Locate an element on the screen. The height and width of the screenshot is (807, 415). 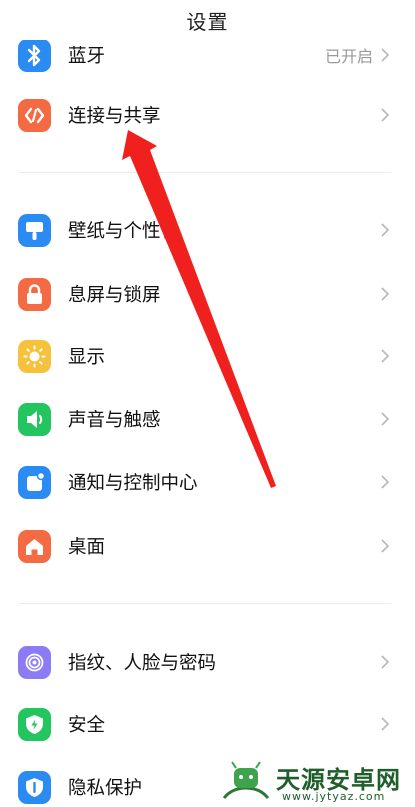
settings-item-label: 连接与共享 is located at coordinates (114, 116).